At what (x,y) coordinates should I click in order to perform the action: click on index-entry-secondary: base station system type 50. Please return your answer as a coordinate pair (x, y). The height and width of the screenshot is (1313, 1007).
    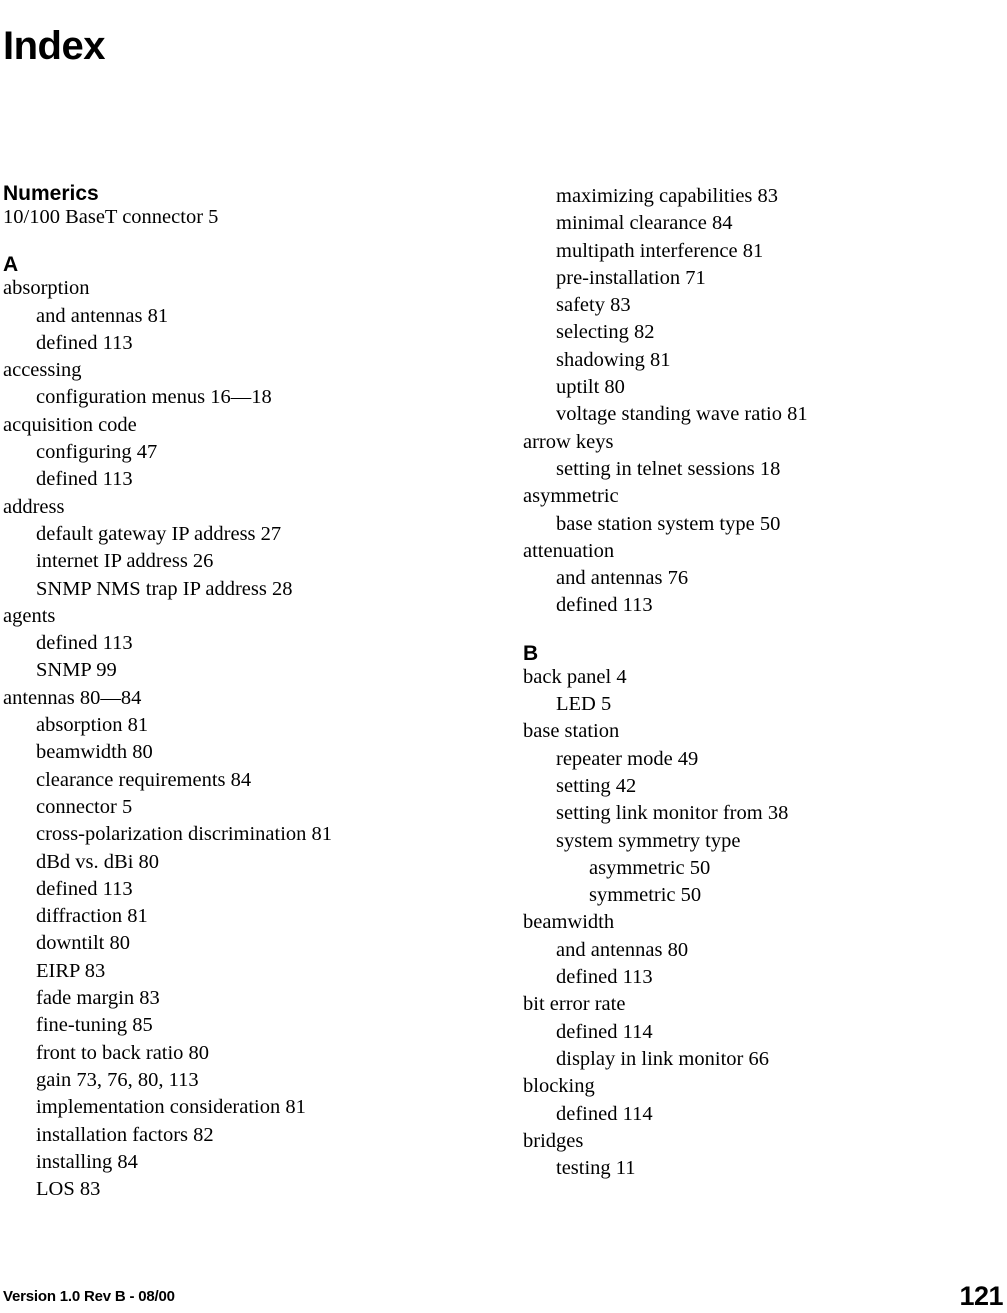
    Looking at the image, I should click on (753, 524).